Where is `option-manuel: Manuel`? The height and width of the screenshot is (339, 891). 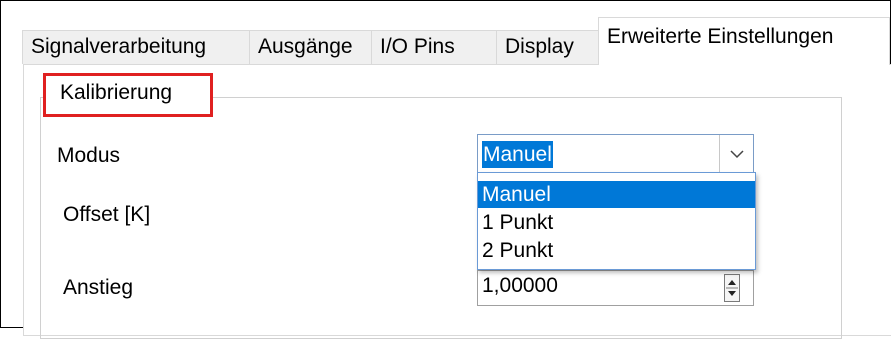
option-manuel: Manuel is located at coordinates (616, 194).